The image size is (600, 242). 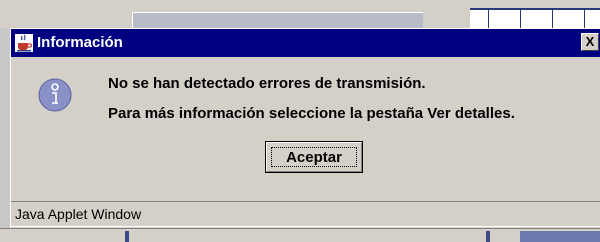 I want to click on close-icon: X, so click(x=590, y=41).